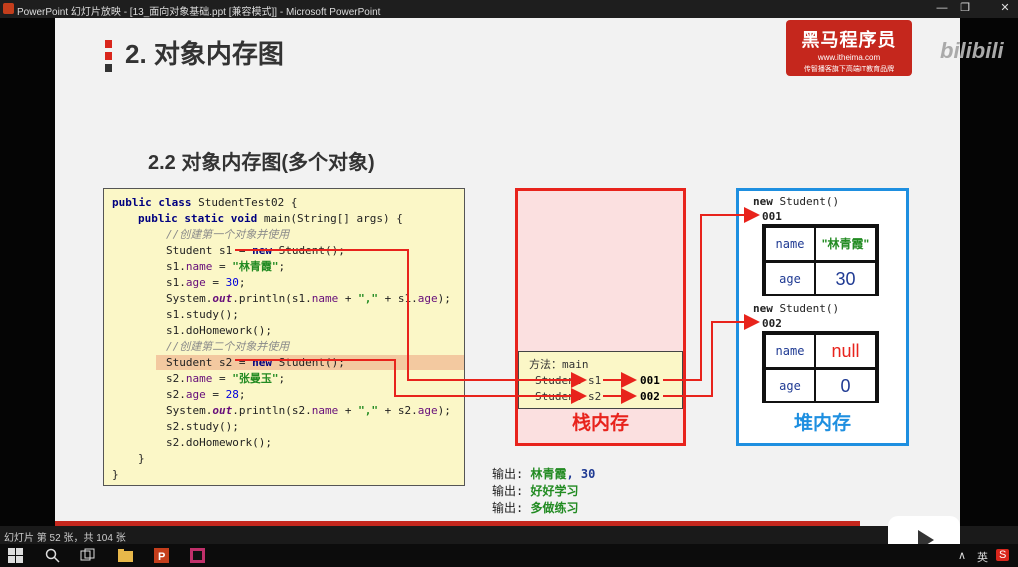 The width and height of the screenshot is (1018, 567). I want to click on restore-button: ❐, so click(965, 8).